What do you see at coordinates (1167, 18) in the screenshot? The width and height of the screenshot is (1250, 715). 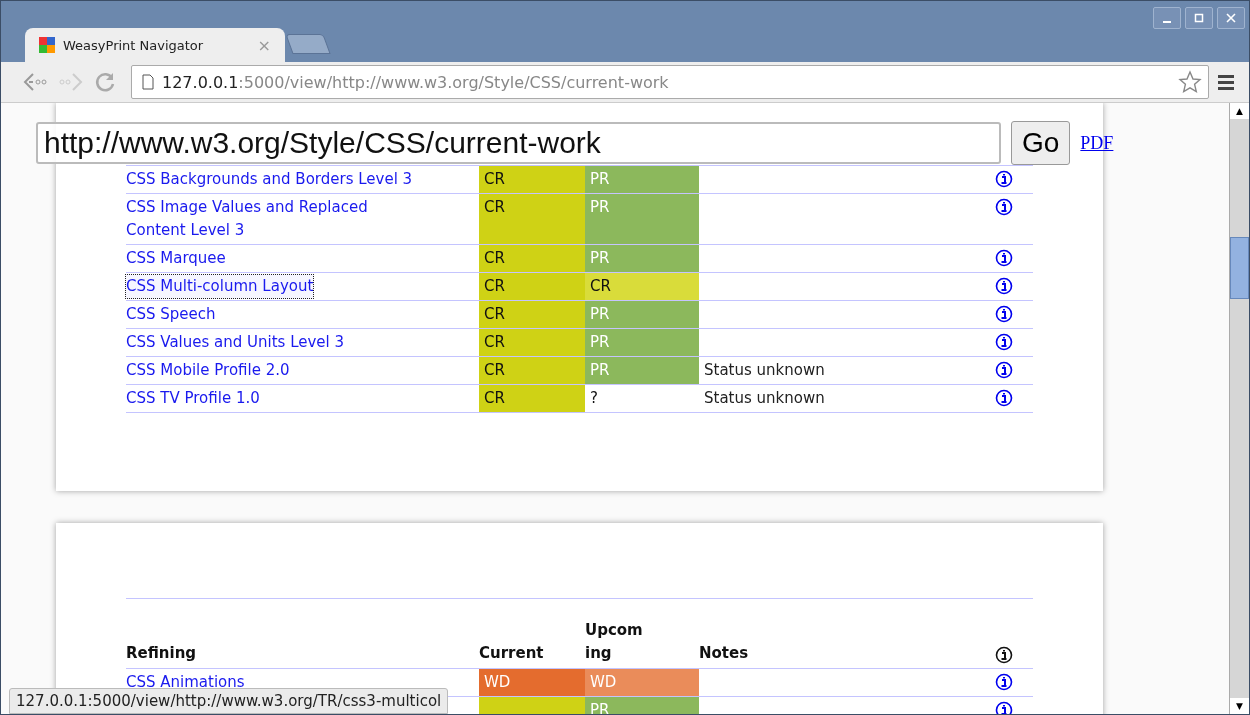 I see `minimize-button` at bounding box center [1167, 18].